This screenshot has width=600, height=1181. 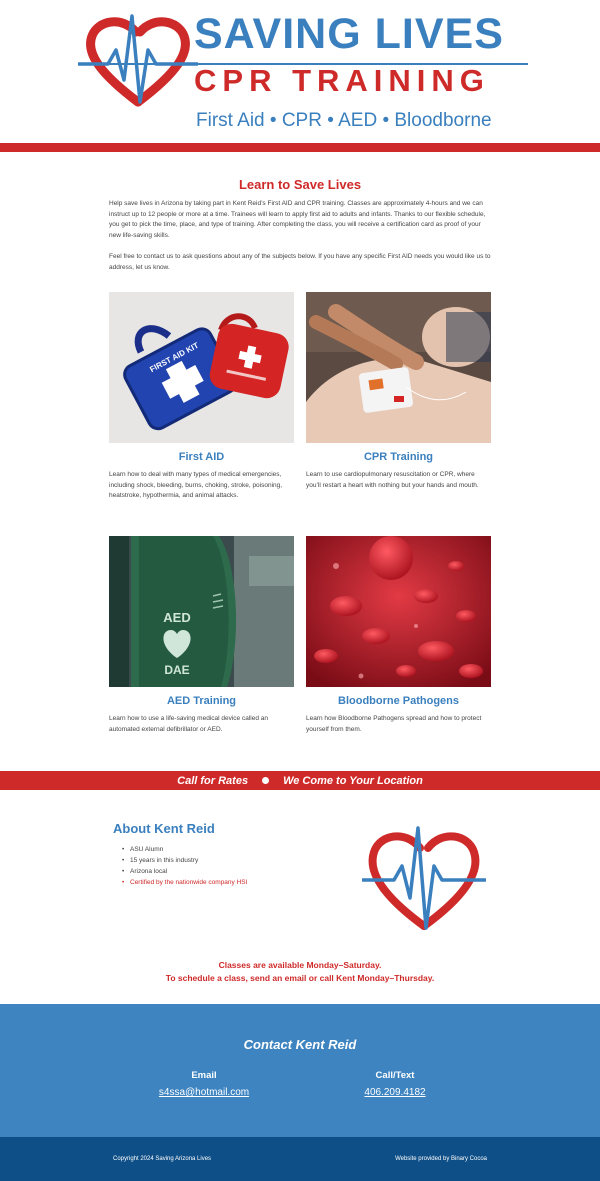 I want to click on first-aid-kit-image: FIRST AID KIT, so click(x=201, y=367).